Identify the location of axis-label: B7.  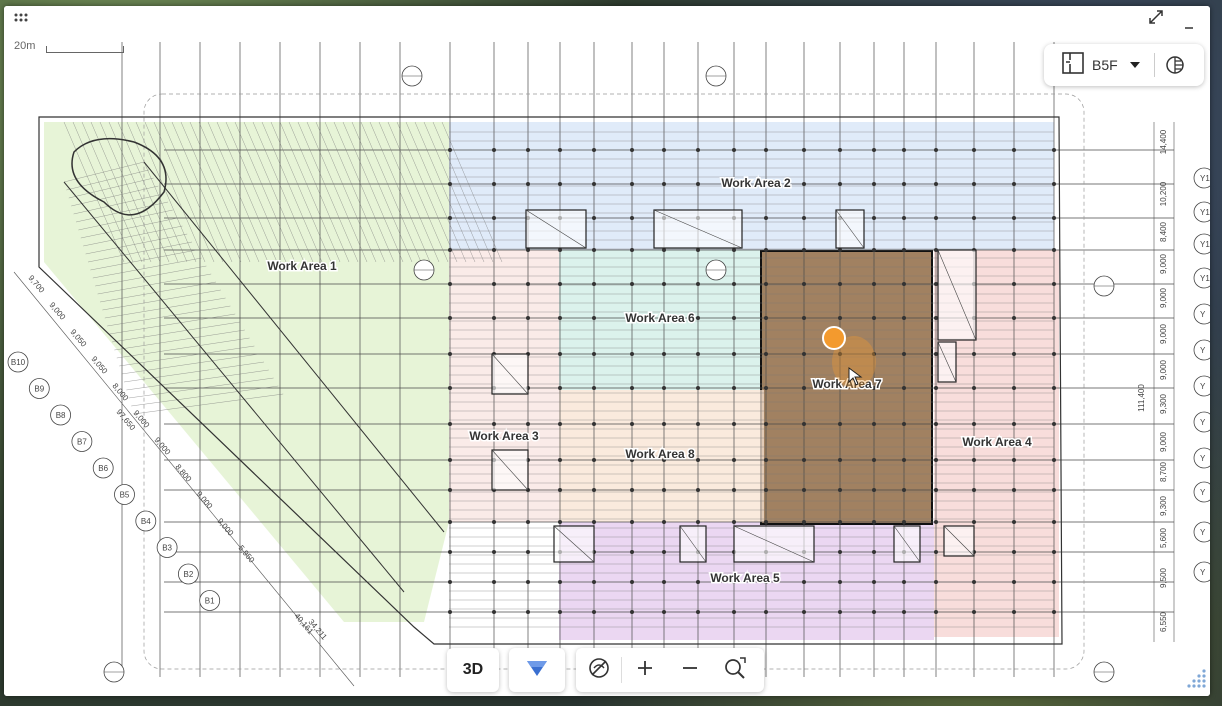
(82, 442).